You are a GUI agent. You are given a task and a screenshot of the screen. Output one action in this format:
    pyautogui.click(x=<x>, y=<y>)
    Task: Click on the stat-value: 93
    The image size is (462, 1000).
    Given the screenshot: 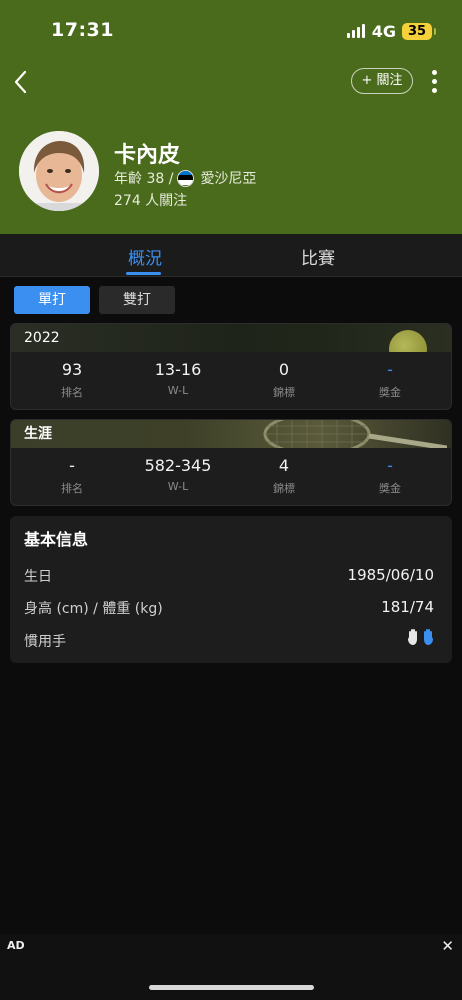 What is the action you would take?
    pyautogui.click(x=72, y=369)
    